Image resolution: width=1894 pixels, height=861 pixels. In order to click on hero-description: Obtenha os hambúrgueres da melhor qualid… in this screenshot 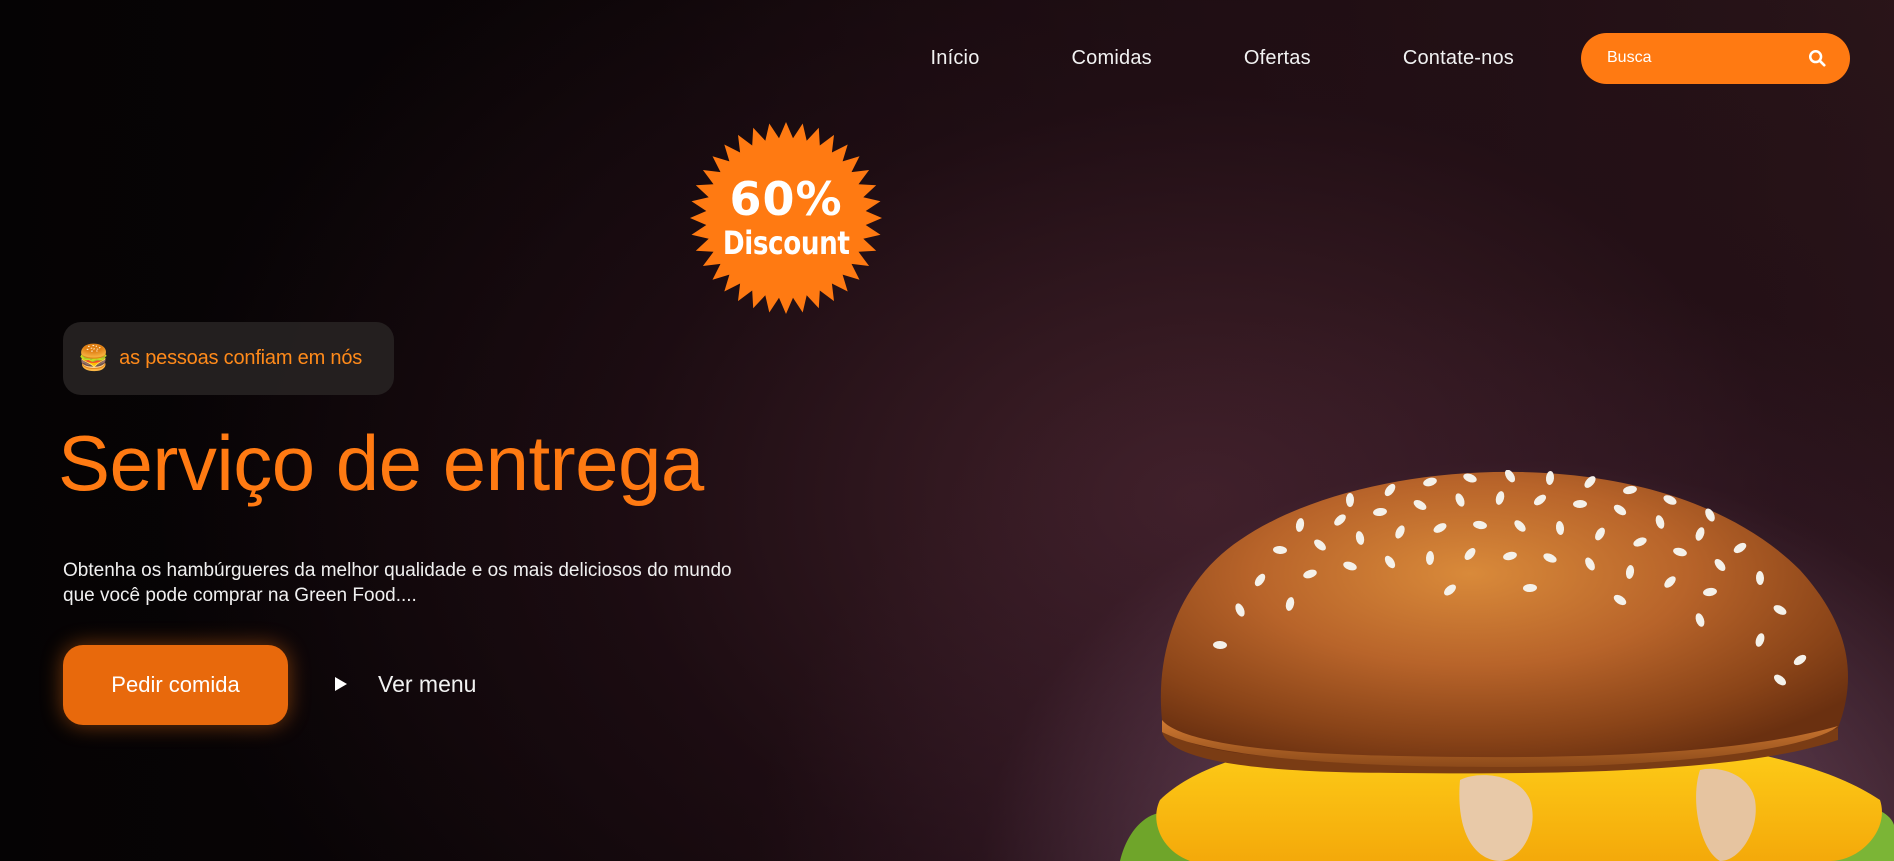, I will do `click(413, 583)`.